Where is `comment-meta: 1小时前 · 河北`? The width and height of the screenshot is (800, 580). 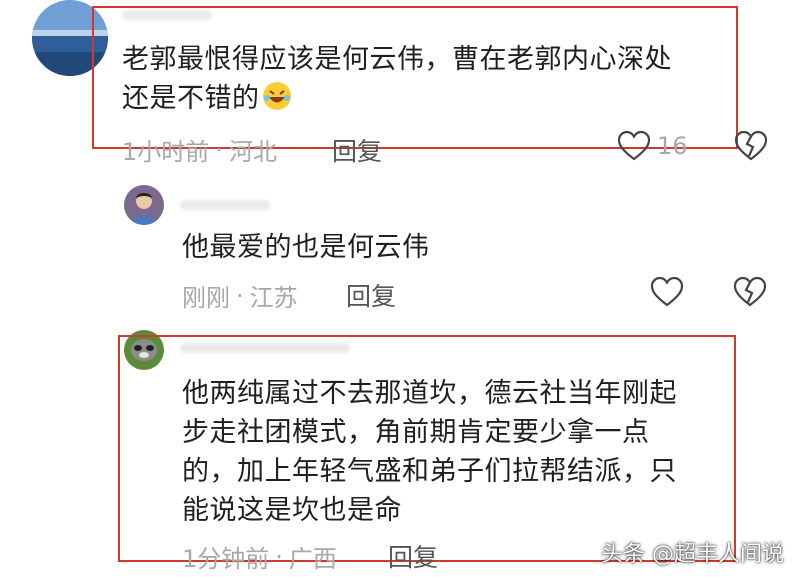 comment-meta: 1小时前 · 河北 is located at coordinates (199, 149).